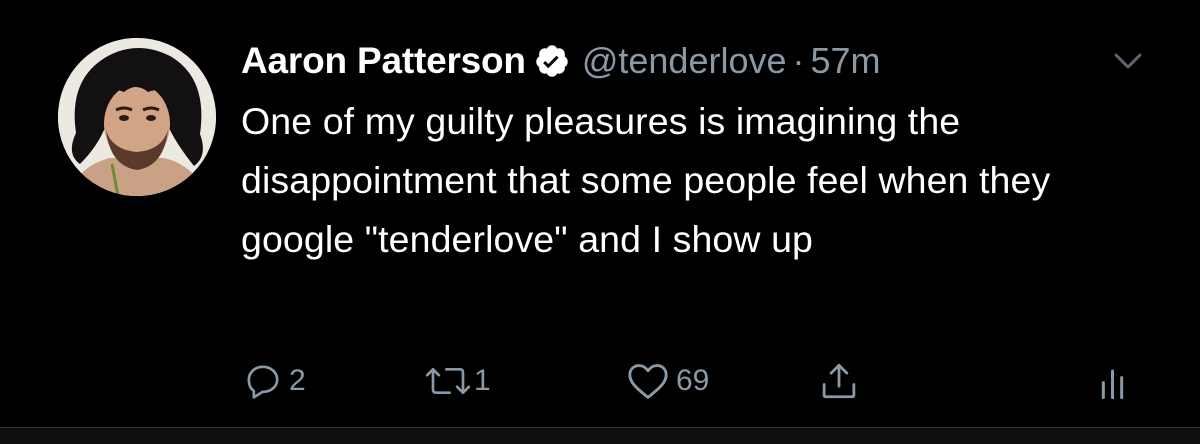 This screenshot has height=444, width=1200. Describe the element at coordinates (600, 381) in the screenshot. I see `tweet-actions: 2 1 69` at that location.